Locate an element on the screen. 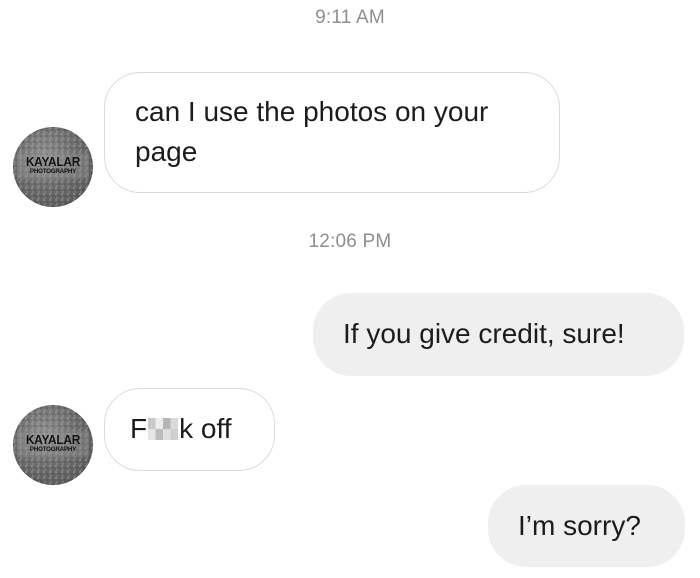 The width and height of the screenshot is (700, 578). timestamp: 9:11 AM is located at coordinates (350, 17).